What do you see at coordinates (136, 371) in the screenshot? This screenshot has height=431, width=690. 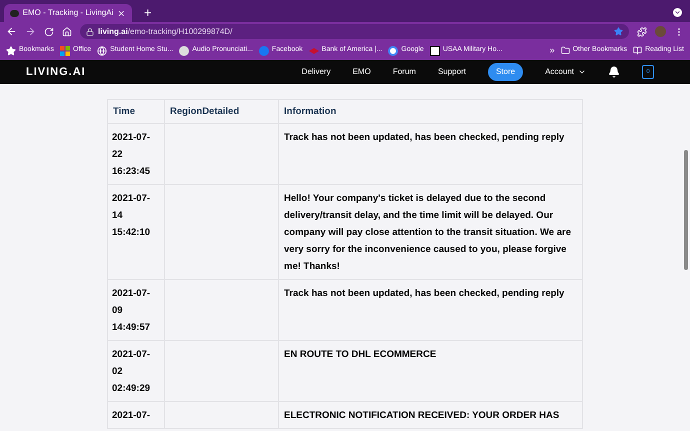 I see `time-cell: 2021-07-02 02:49:29` at bounding box center [136, 371].